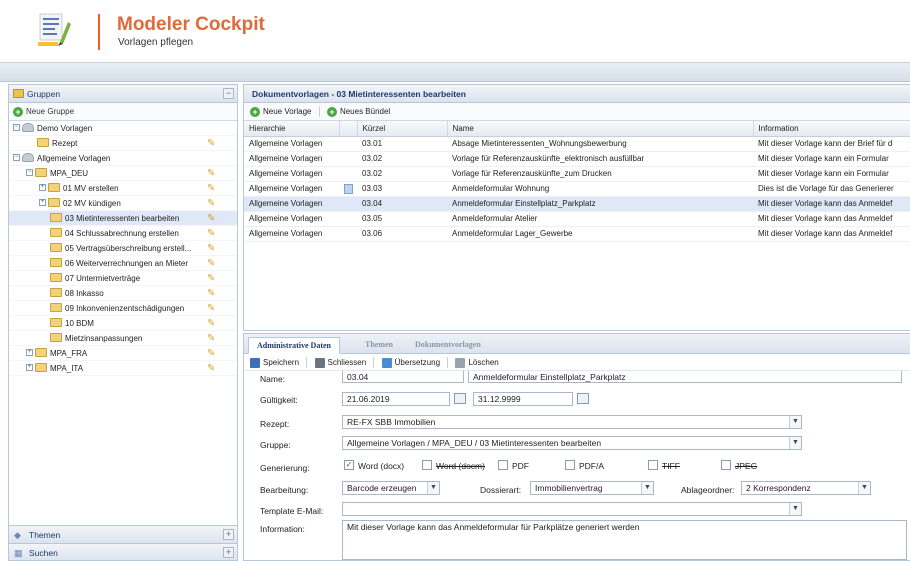  I want to click on column-header, so click(348, 129).